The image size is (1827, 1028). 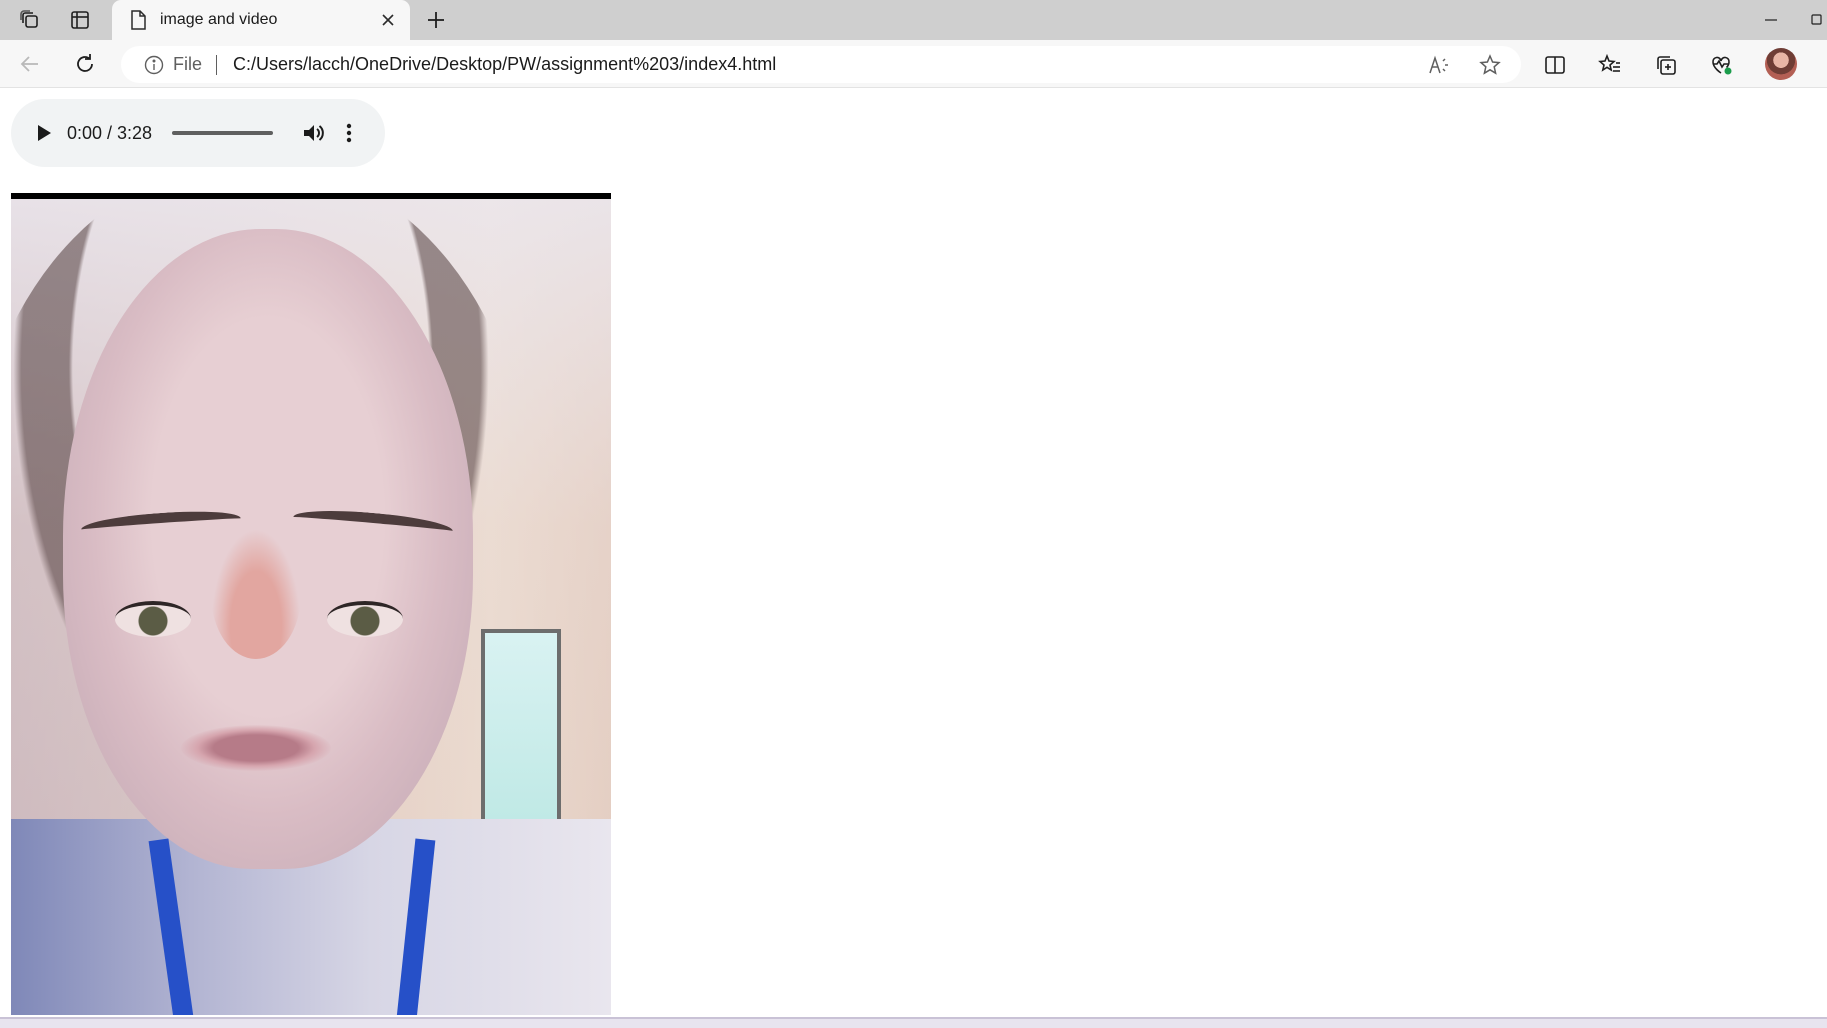 What do you see at coordinates (388, 20) in the screenshot?
I see `close-tab-icon` at bounding box center [388, 20].